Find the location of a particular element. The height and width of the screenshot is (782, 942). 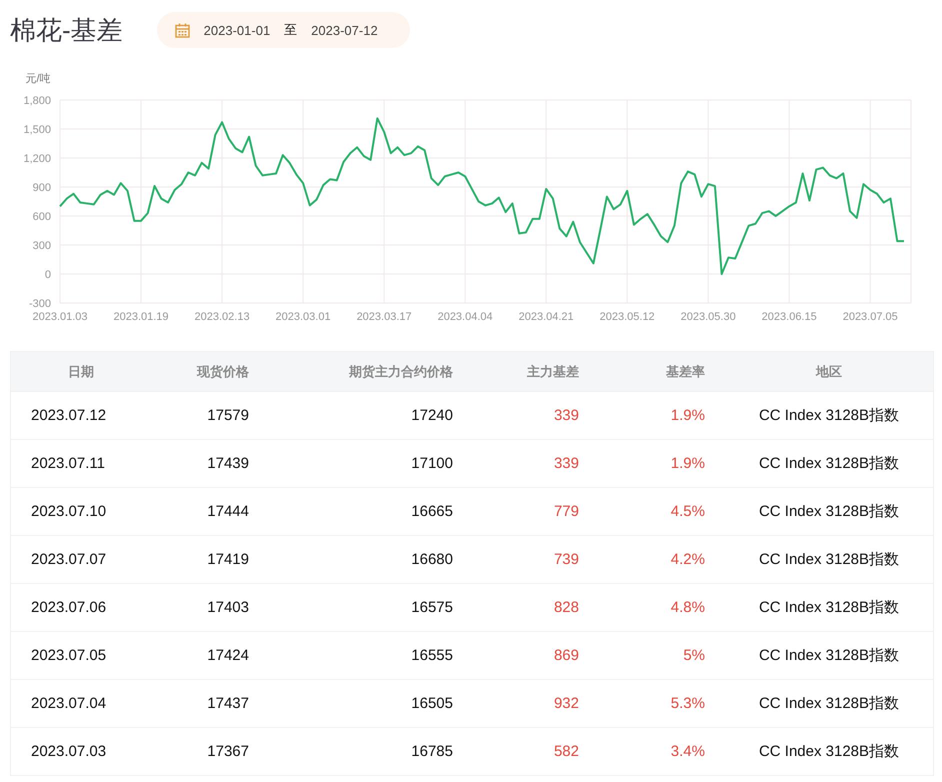

table-cell-text: 828 is located at coordinates (566, 607).